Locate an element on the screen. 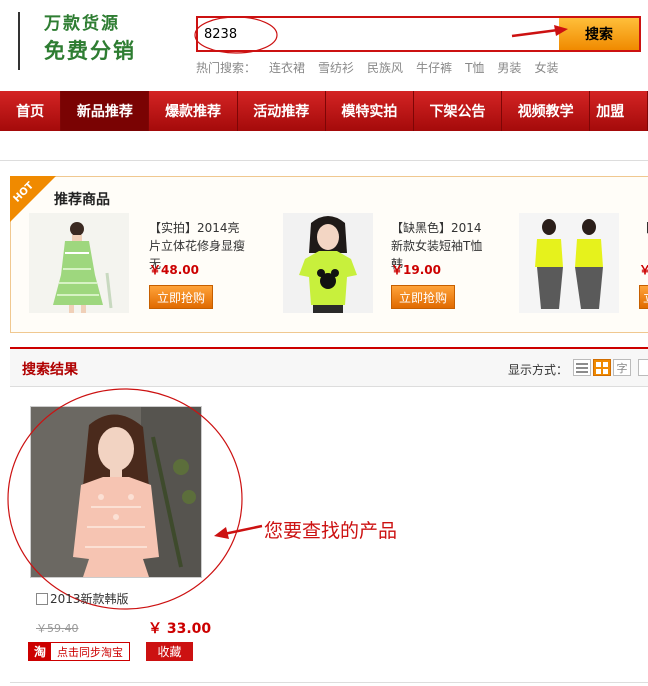  recommend-item-price: ￥19.00 is located at coordinates (416, 270).